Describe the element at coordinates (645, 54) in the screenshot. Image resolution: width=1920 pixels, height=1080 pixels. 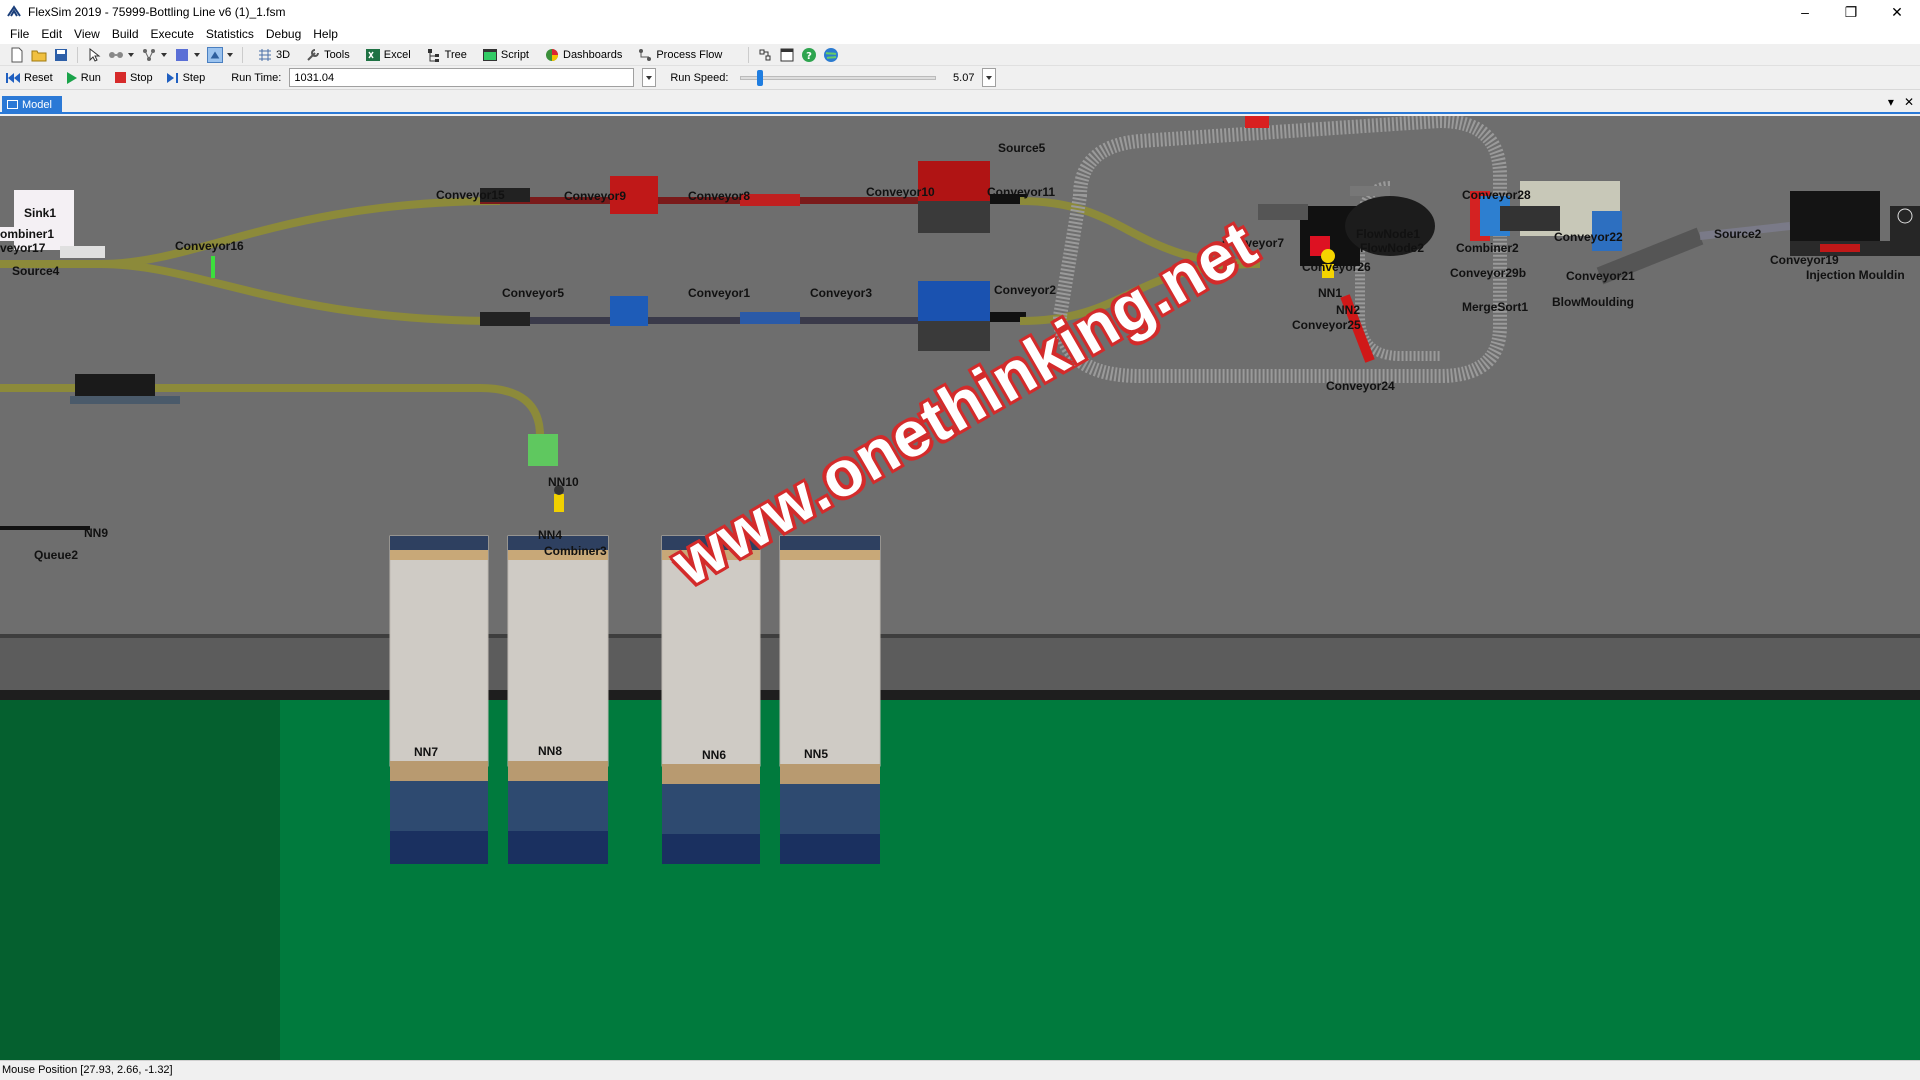
I see `process-flow-icon` at that location.